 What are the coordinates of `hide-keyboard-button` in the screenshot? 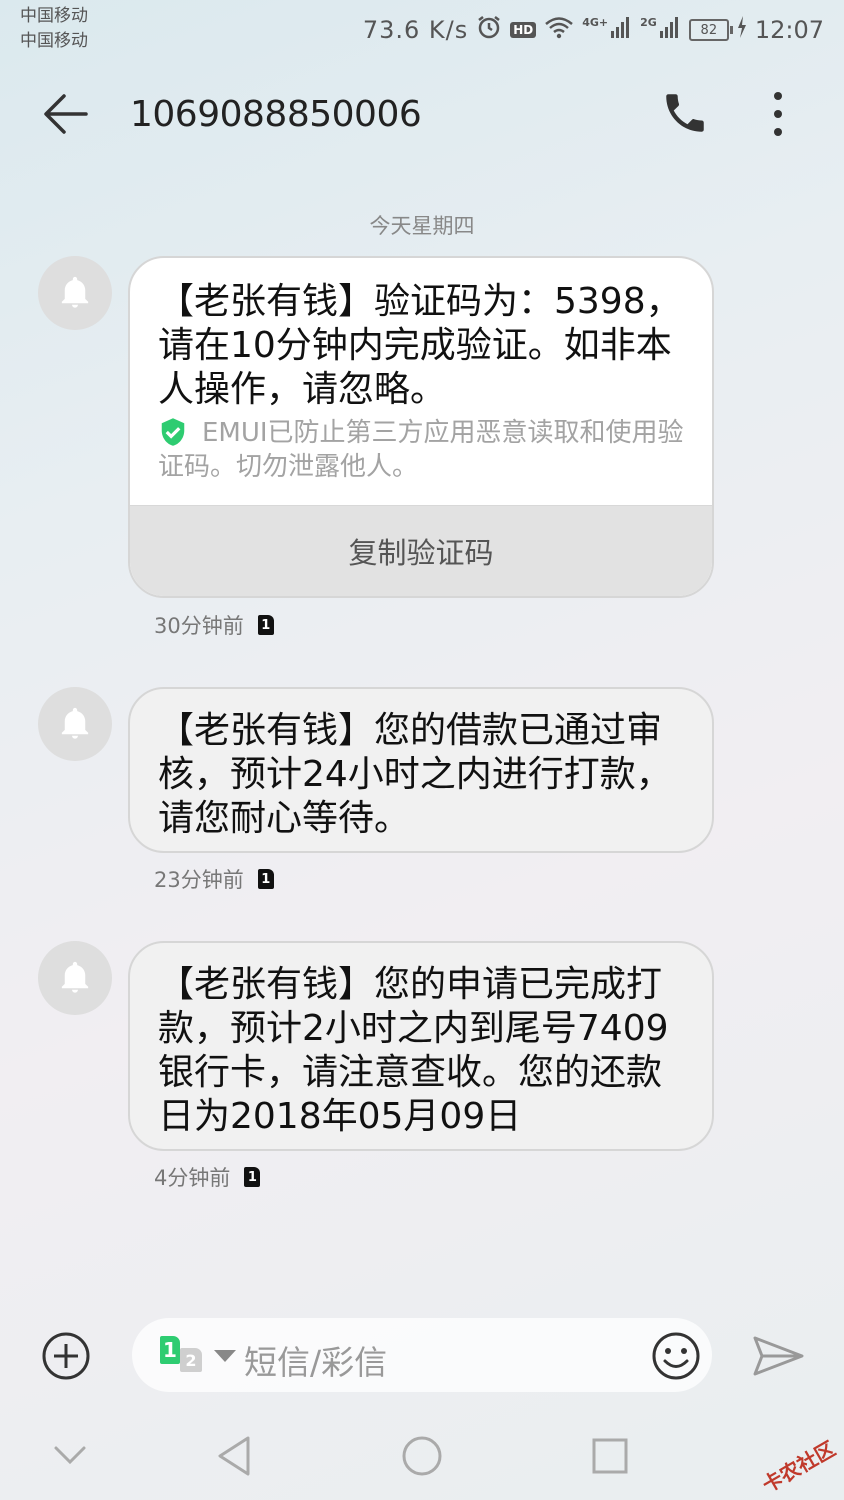 It's located at (70, 1456).